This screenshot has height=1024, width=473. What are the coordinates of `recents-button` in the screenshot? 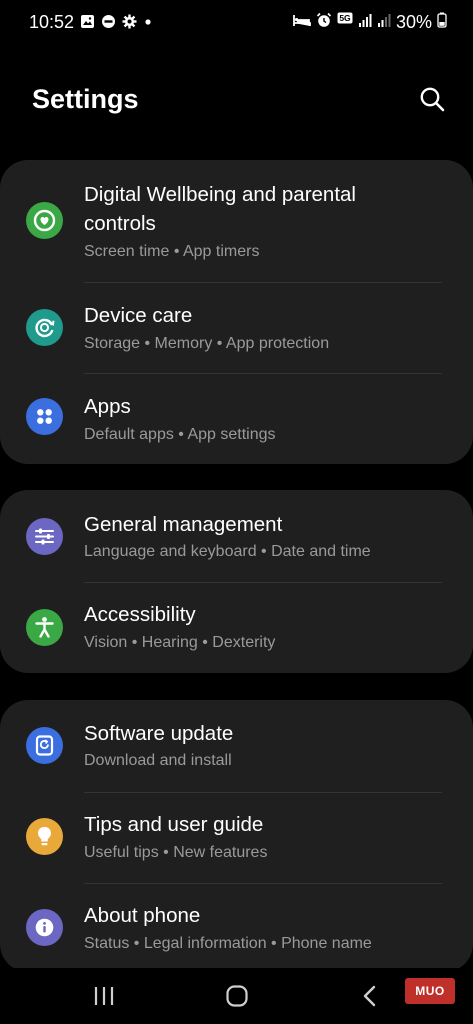 It's located at (104, 996).